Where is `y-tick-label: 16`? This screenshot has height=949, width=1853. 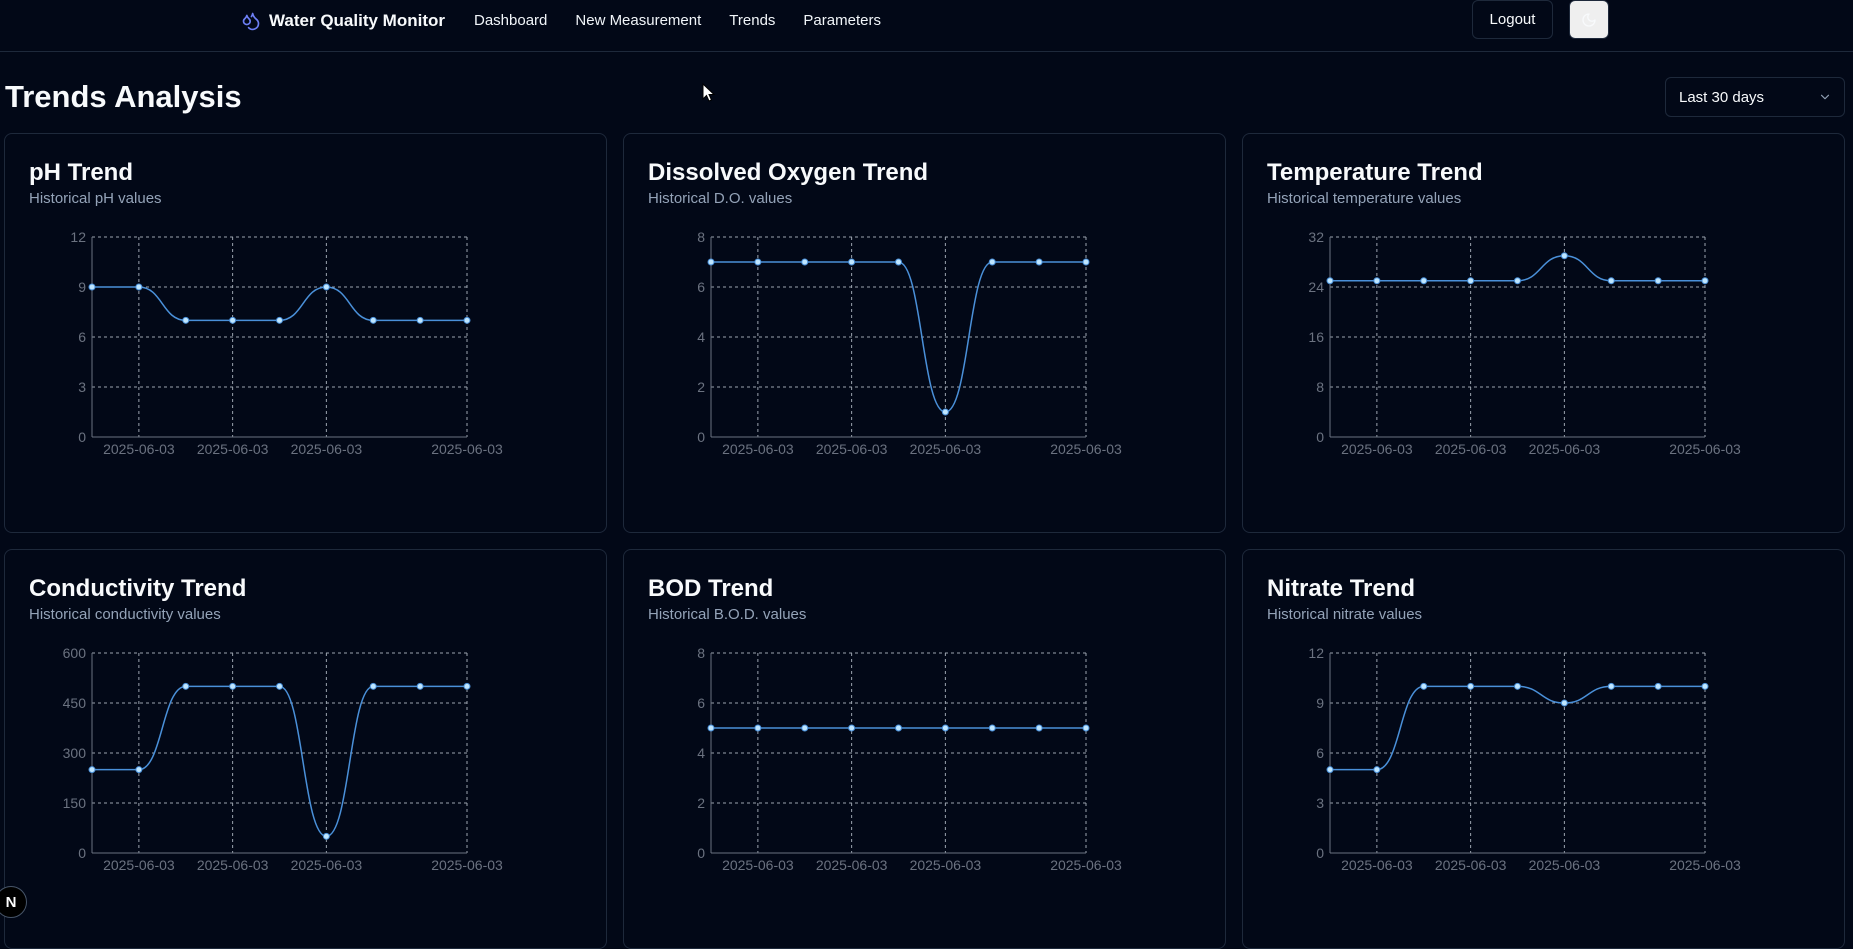 y-tick-label: 16 is located at coordinates (1316, 337).